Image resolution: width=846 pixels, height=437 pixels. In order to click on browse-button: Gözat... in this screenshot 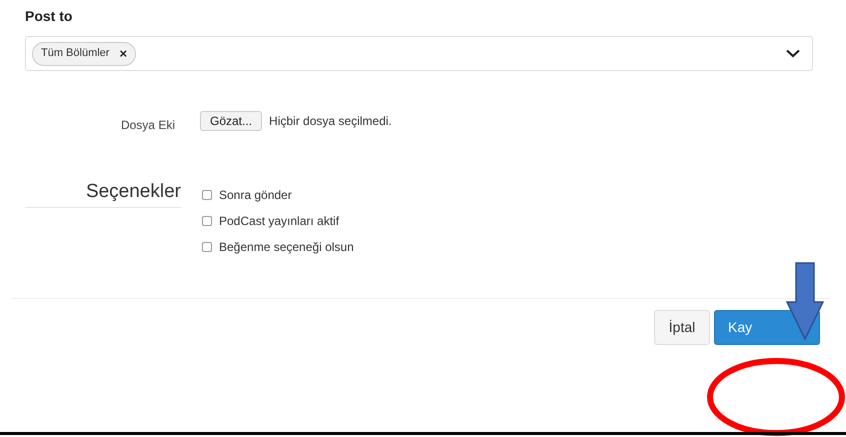, I will do `click(231, 121)`.